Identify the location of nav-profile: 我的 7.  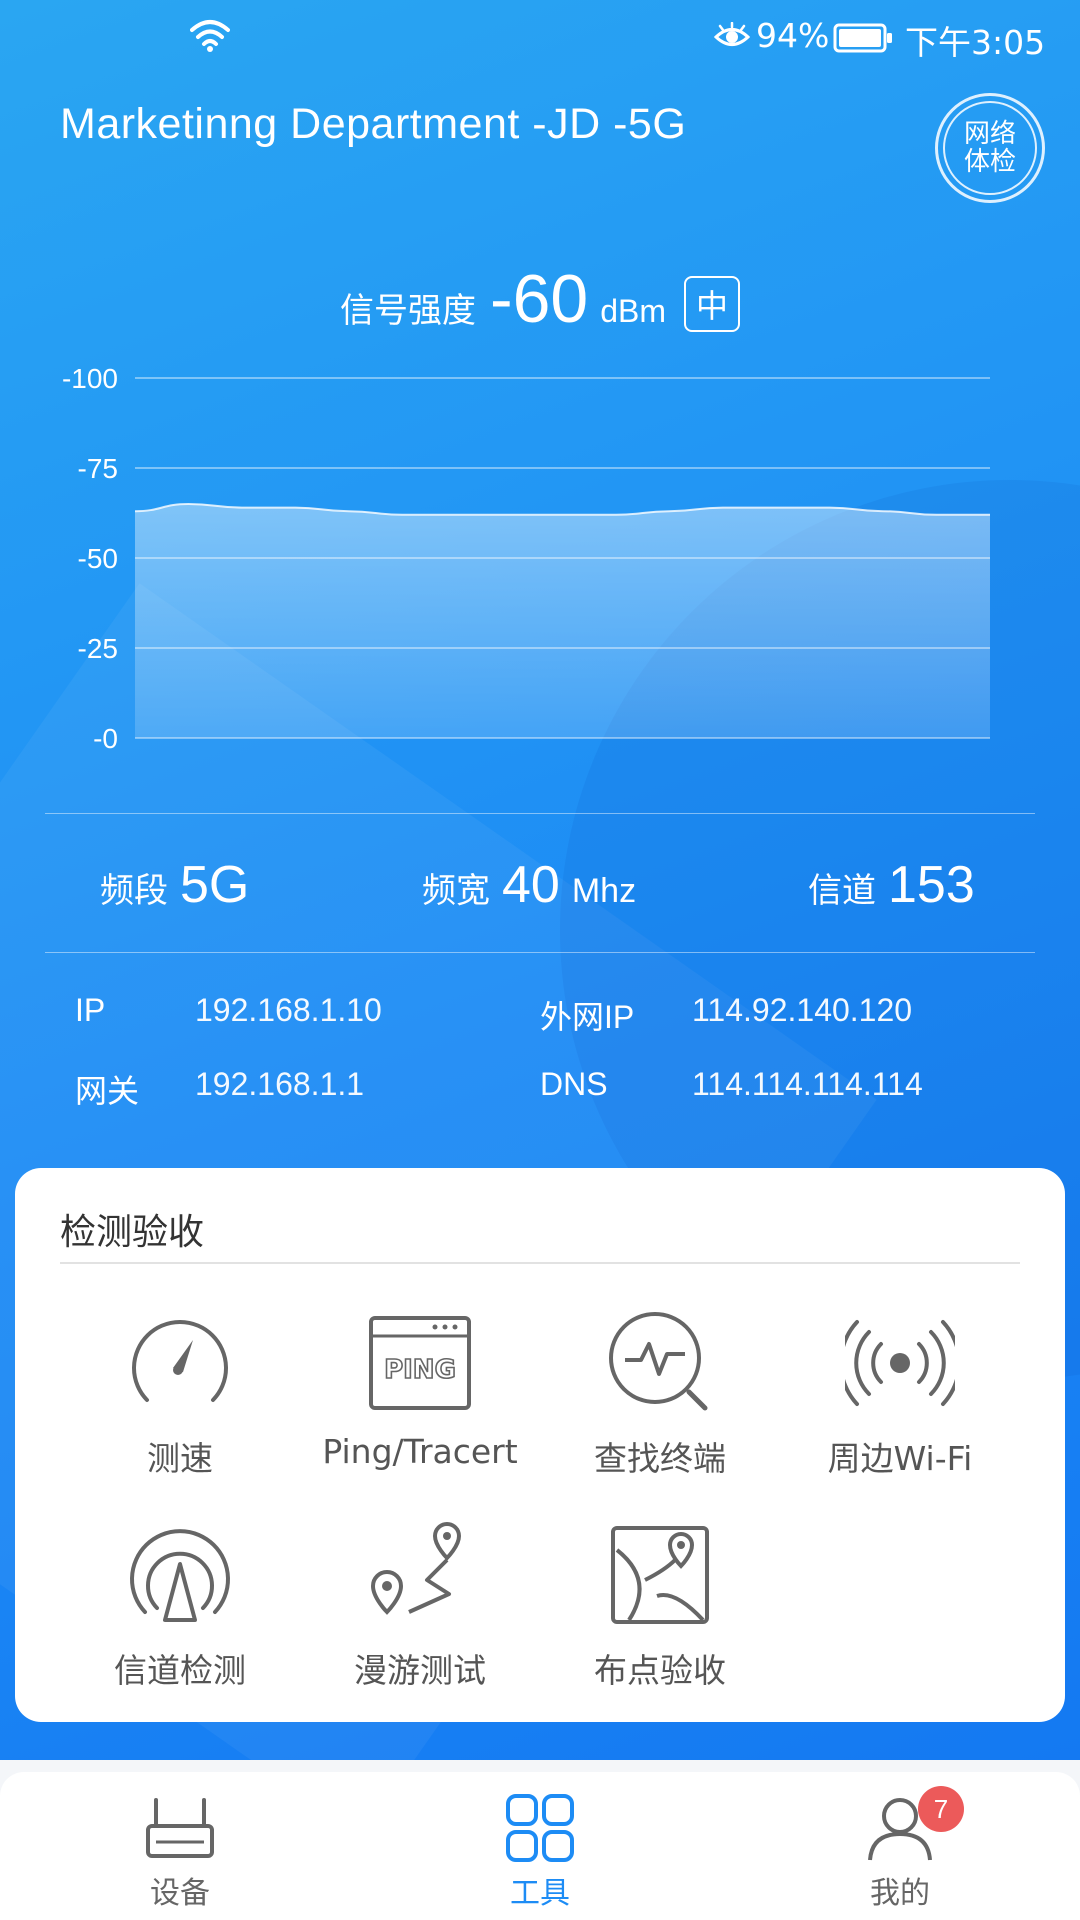
(900, 1849).